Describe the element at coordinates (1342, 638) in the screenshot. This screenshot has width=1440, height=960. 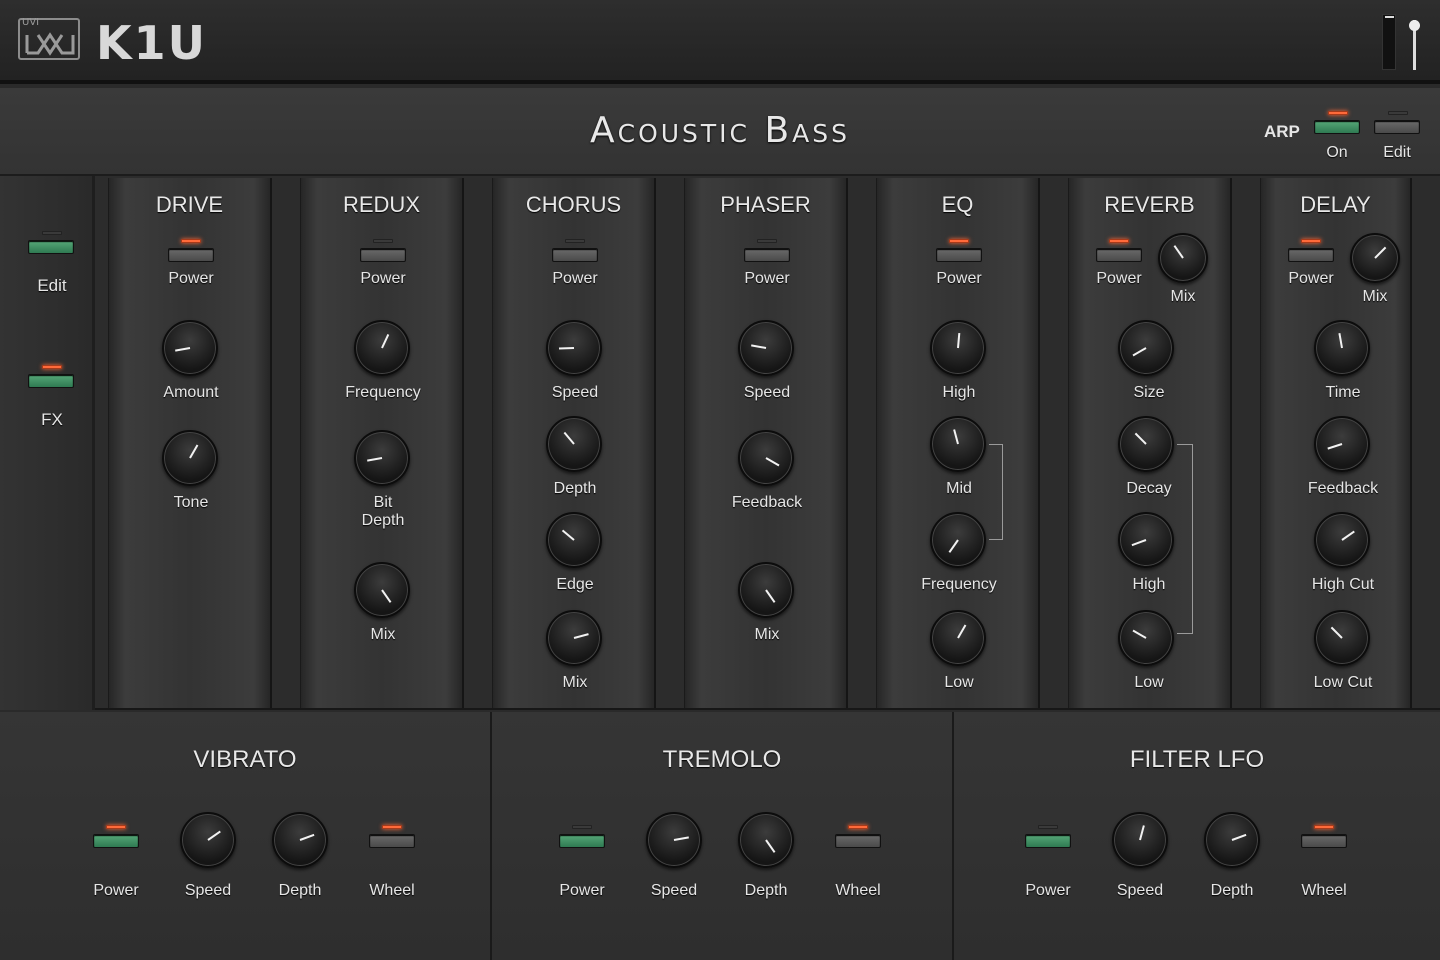
I see `delay-low-cut-knob` at that location.